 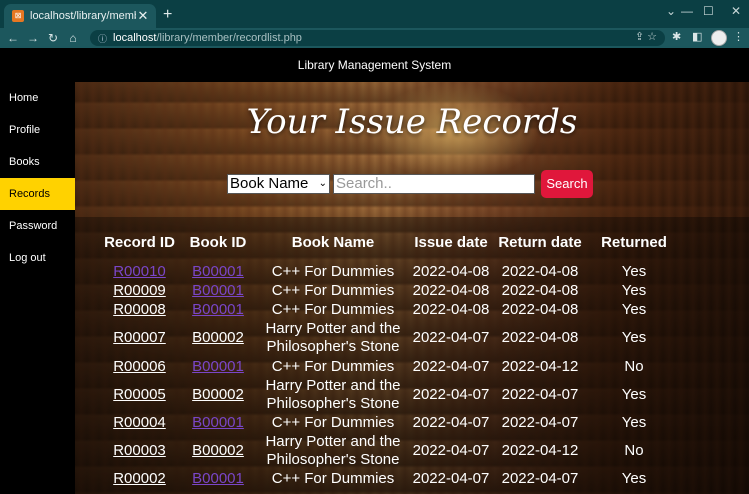 I want to click on new-tab-icon: +, so click(x=167, y=15).